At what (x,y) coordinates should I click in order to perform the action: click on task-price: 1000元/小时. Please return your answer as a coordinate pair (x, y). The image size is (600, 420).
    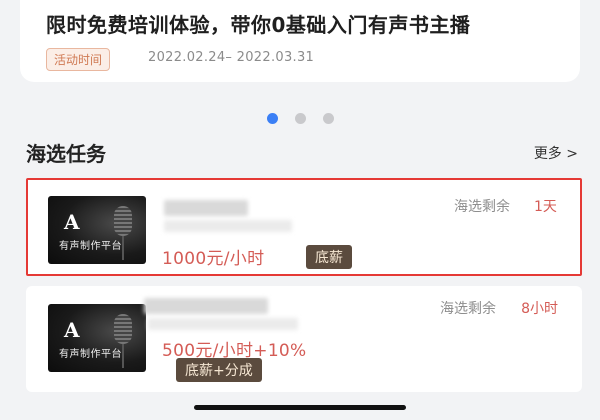
    Looking at the image, I should click on (213, 259).